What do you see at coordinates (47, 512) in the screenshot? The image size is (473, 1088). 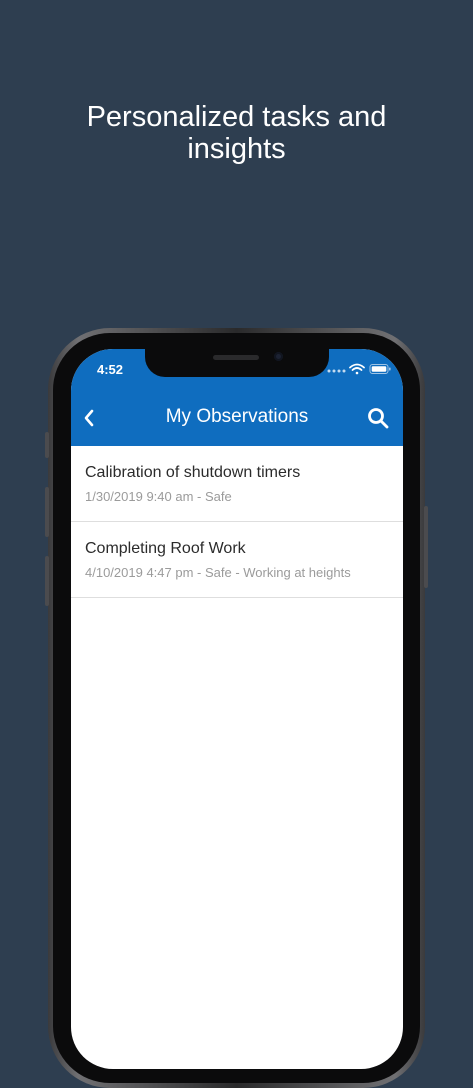 I see `phone-volume-up-button` at bounding box center [47, 512].